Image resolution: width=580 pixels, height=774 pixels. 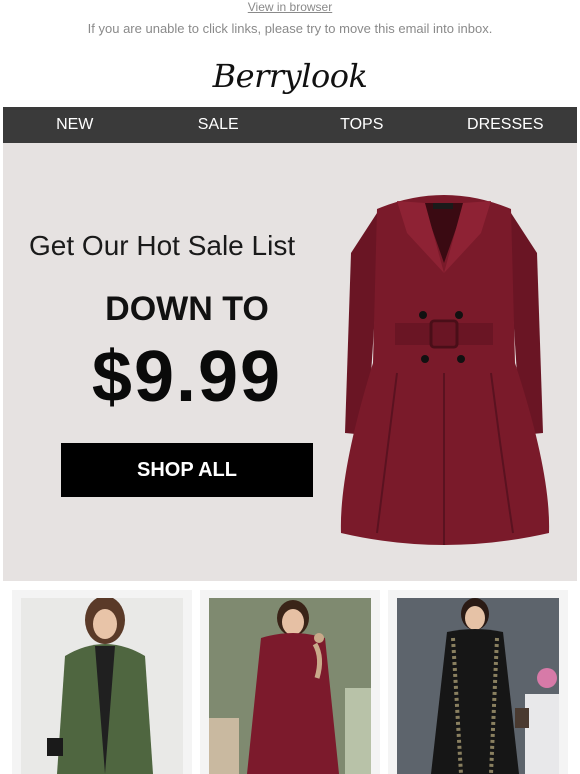 What do you see at coordinates (162, 245) in the screenshot?
I see `hero-subtitle: Get Our Hot Sale List` at bounding box center [162, 245].